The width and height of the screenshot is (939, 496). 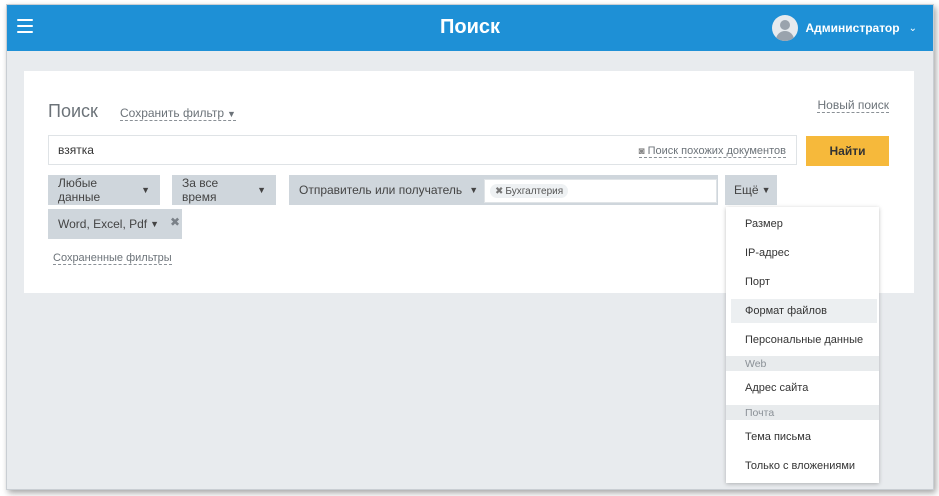 I want to click on time-filter-label: За все время, so click(x=200, y=190).